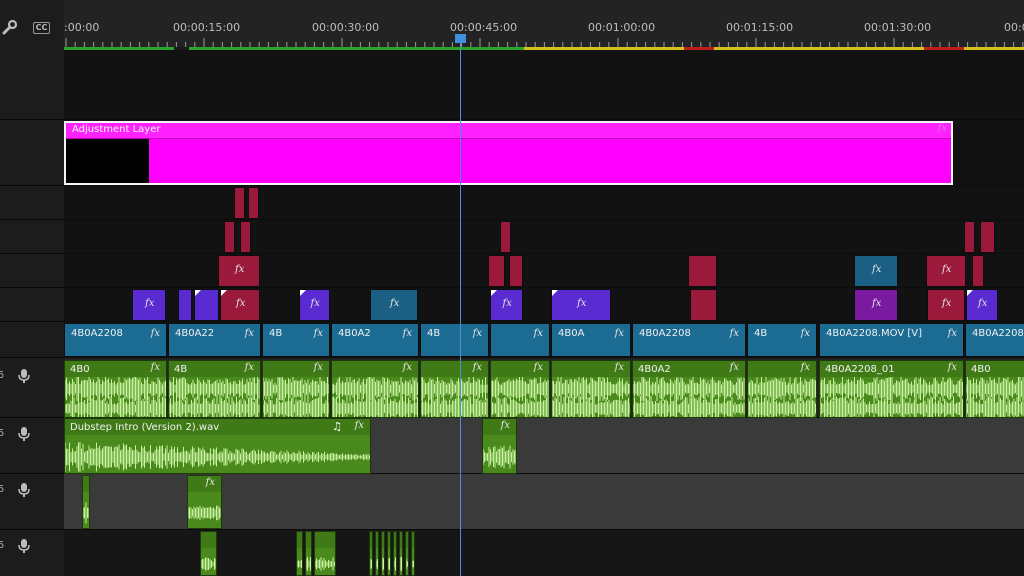  Describe the element at coordinates (115, 389) in the screenshot. I see `audio-clip: 4B0 fx` at that location.